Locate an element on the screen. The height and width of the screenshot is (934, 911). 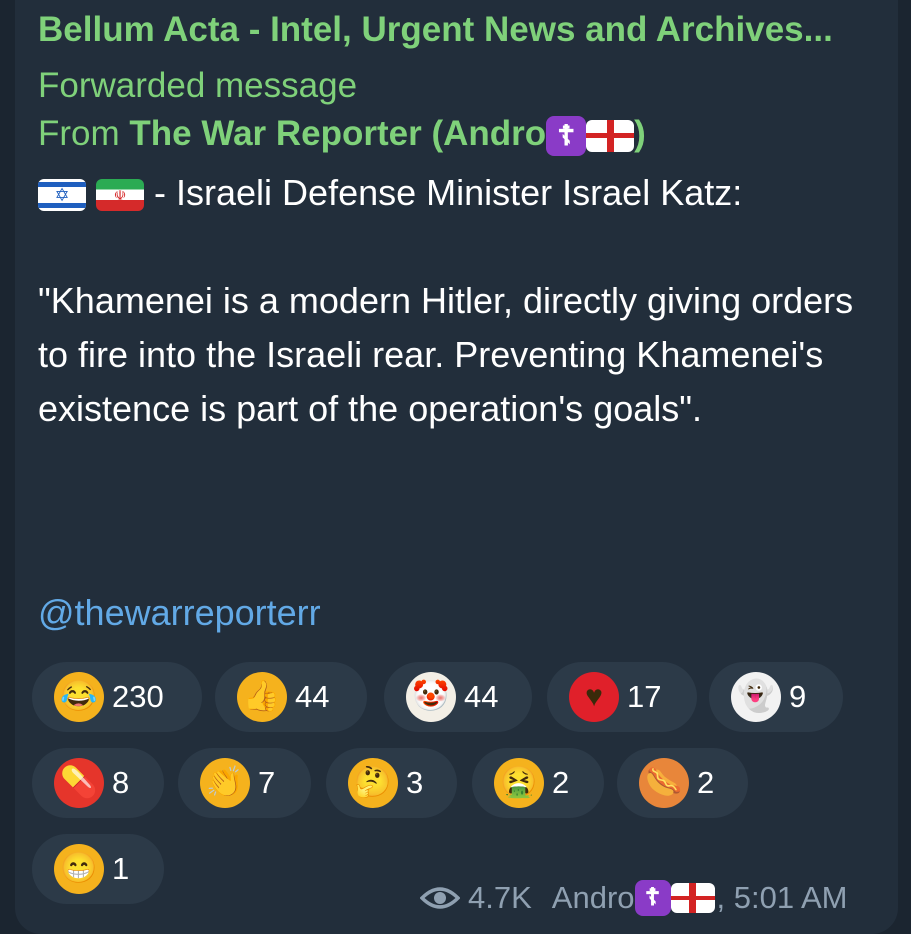
reaction-button: 🤡 44 is located at coordinates (458, 697).